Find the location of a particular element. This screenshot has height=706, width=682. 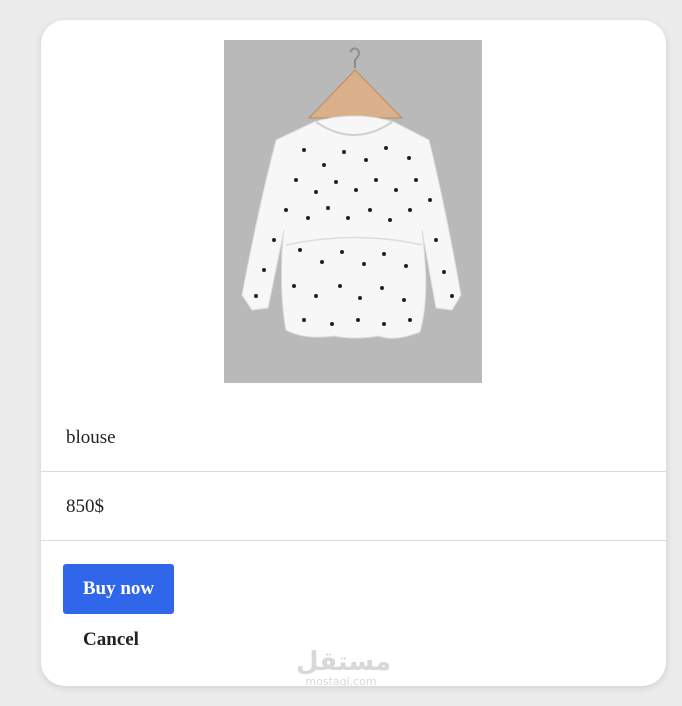

watermark-logo: مستقل mostaql.com is located at coordinates (344, 667).